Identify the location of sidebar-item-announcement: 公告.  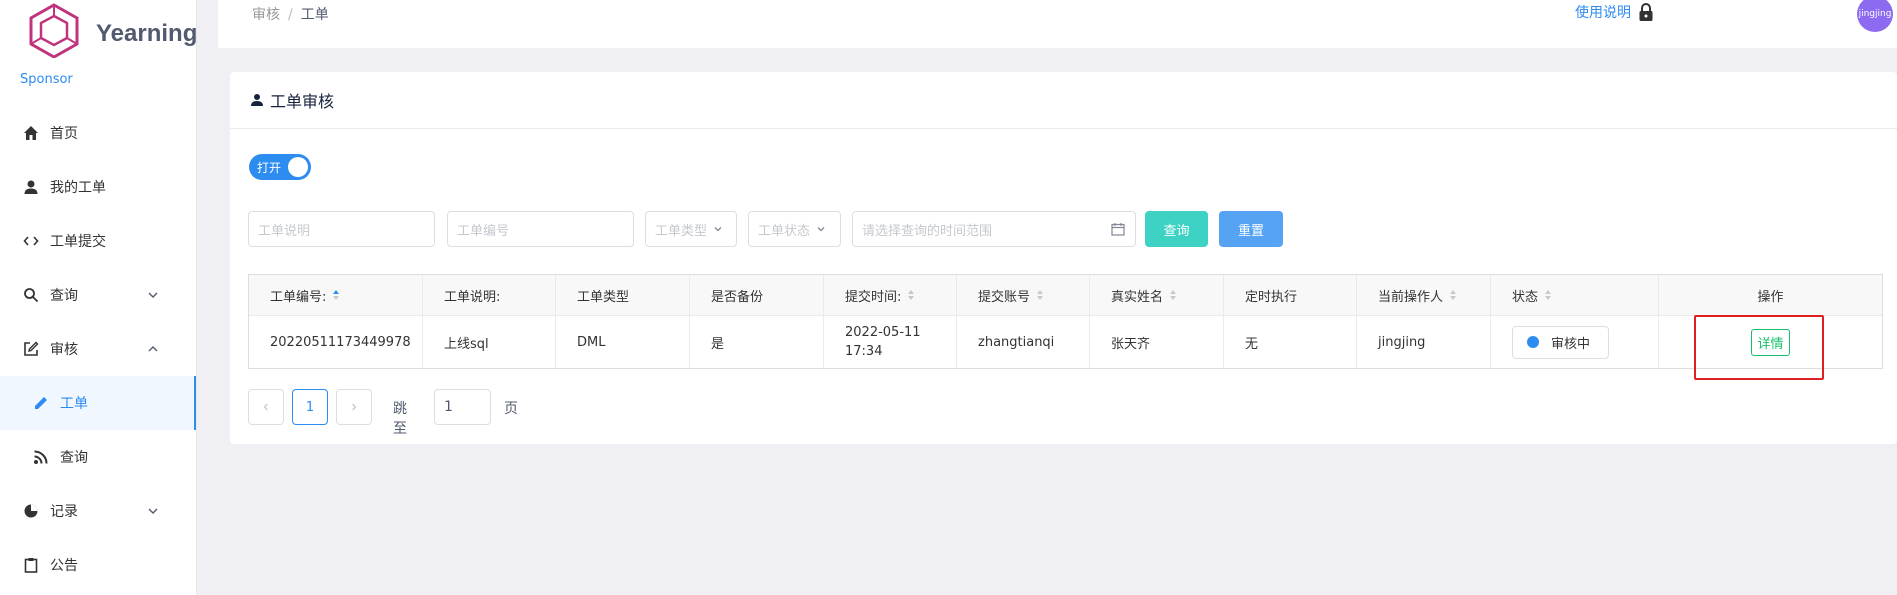
(98, 565).